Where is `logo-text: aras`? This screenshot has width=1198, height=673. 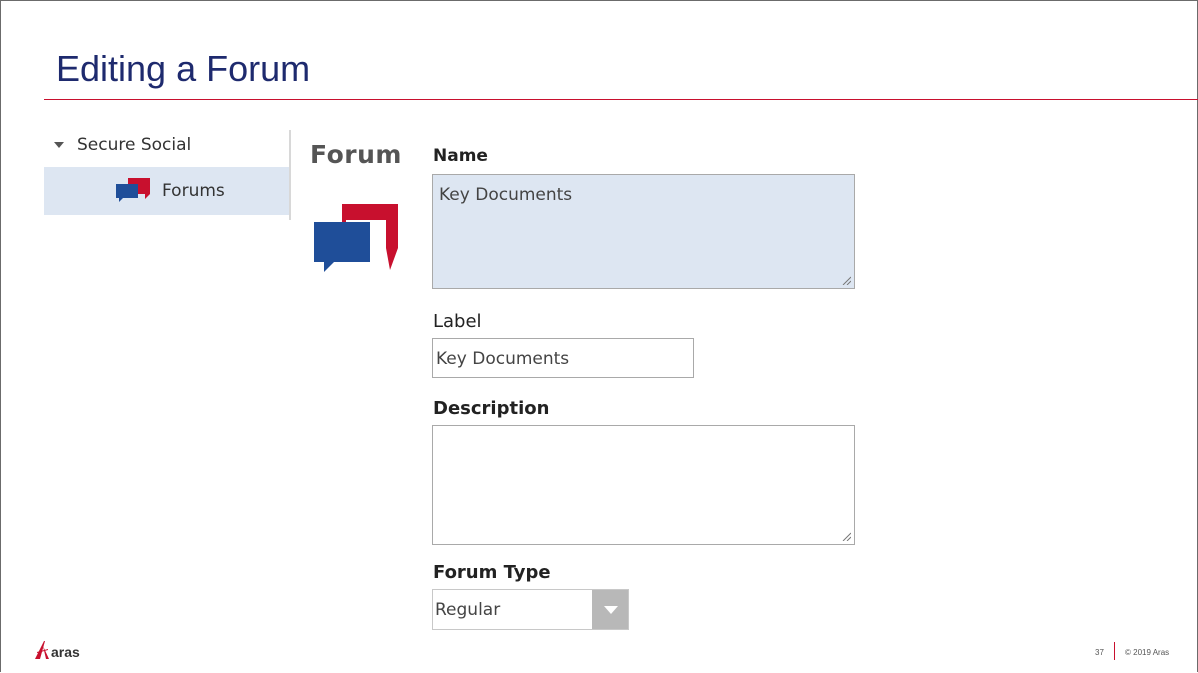
logo-text: aras is located at coordinates (65, 652).